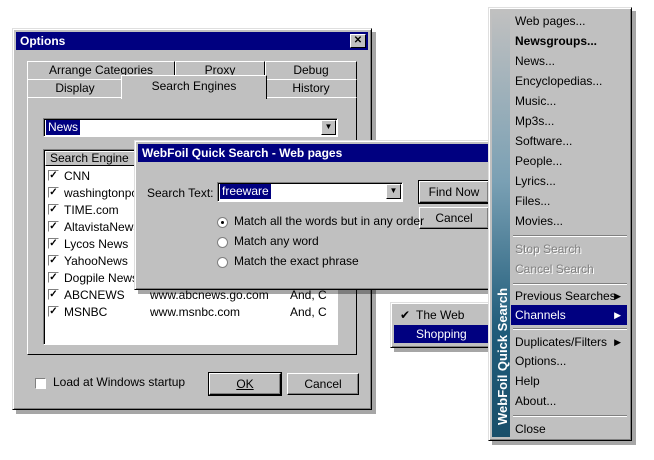 This screenshot has height=460, width=654. Describe the element at coordinates (311, 70) in the screenshot. I see `tab-debug: Debug` at that location.